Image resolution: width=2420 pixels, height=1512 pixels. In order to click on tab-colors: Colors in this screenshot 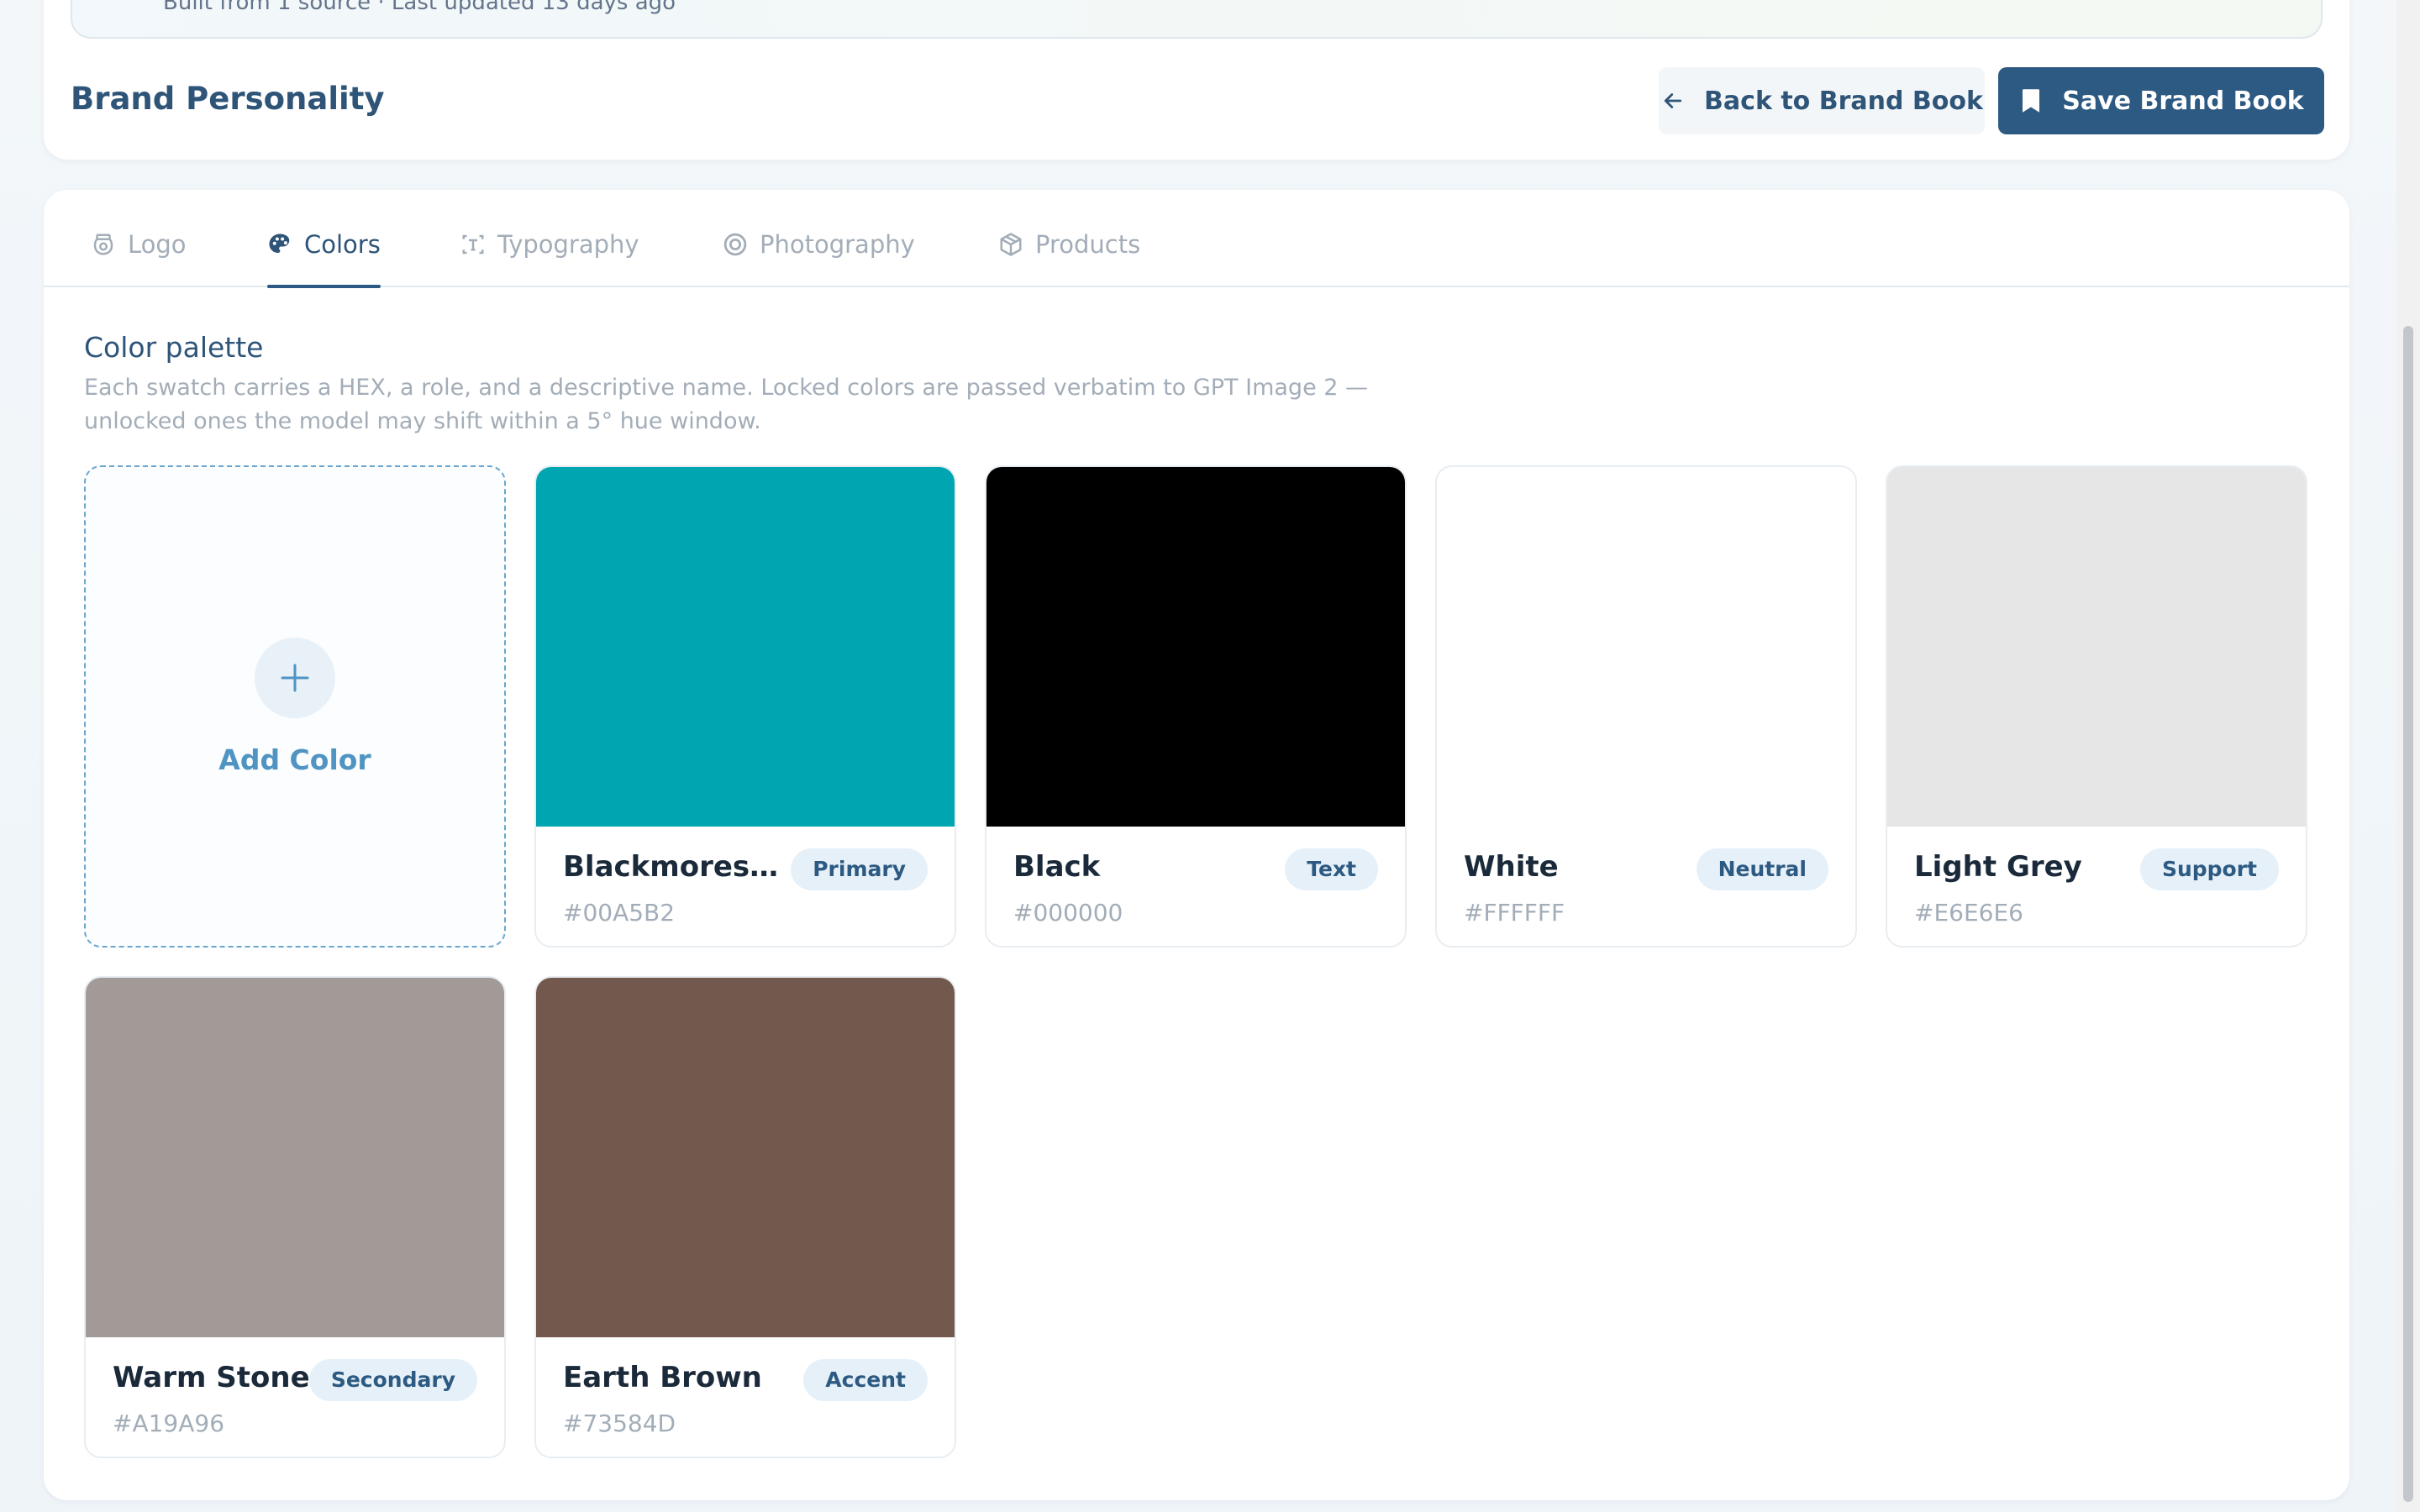, I will do `click(324, 259)`.